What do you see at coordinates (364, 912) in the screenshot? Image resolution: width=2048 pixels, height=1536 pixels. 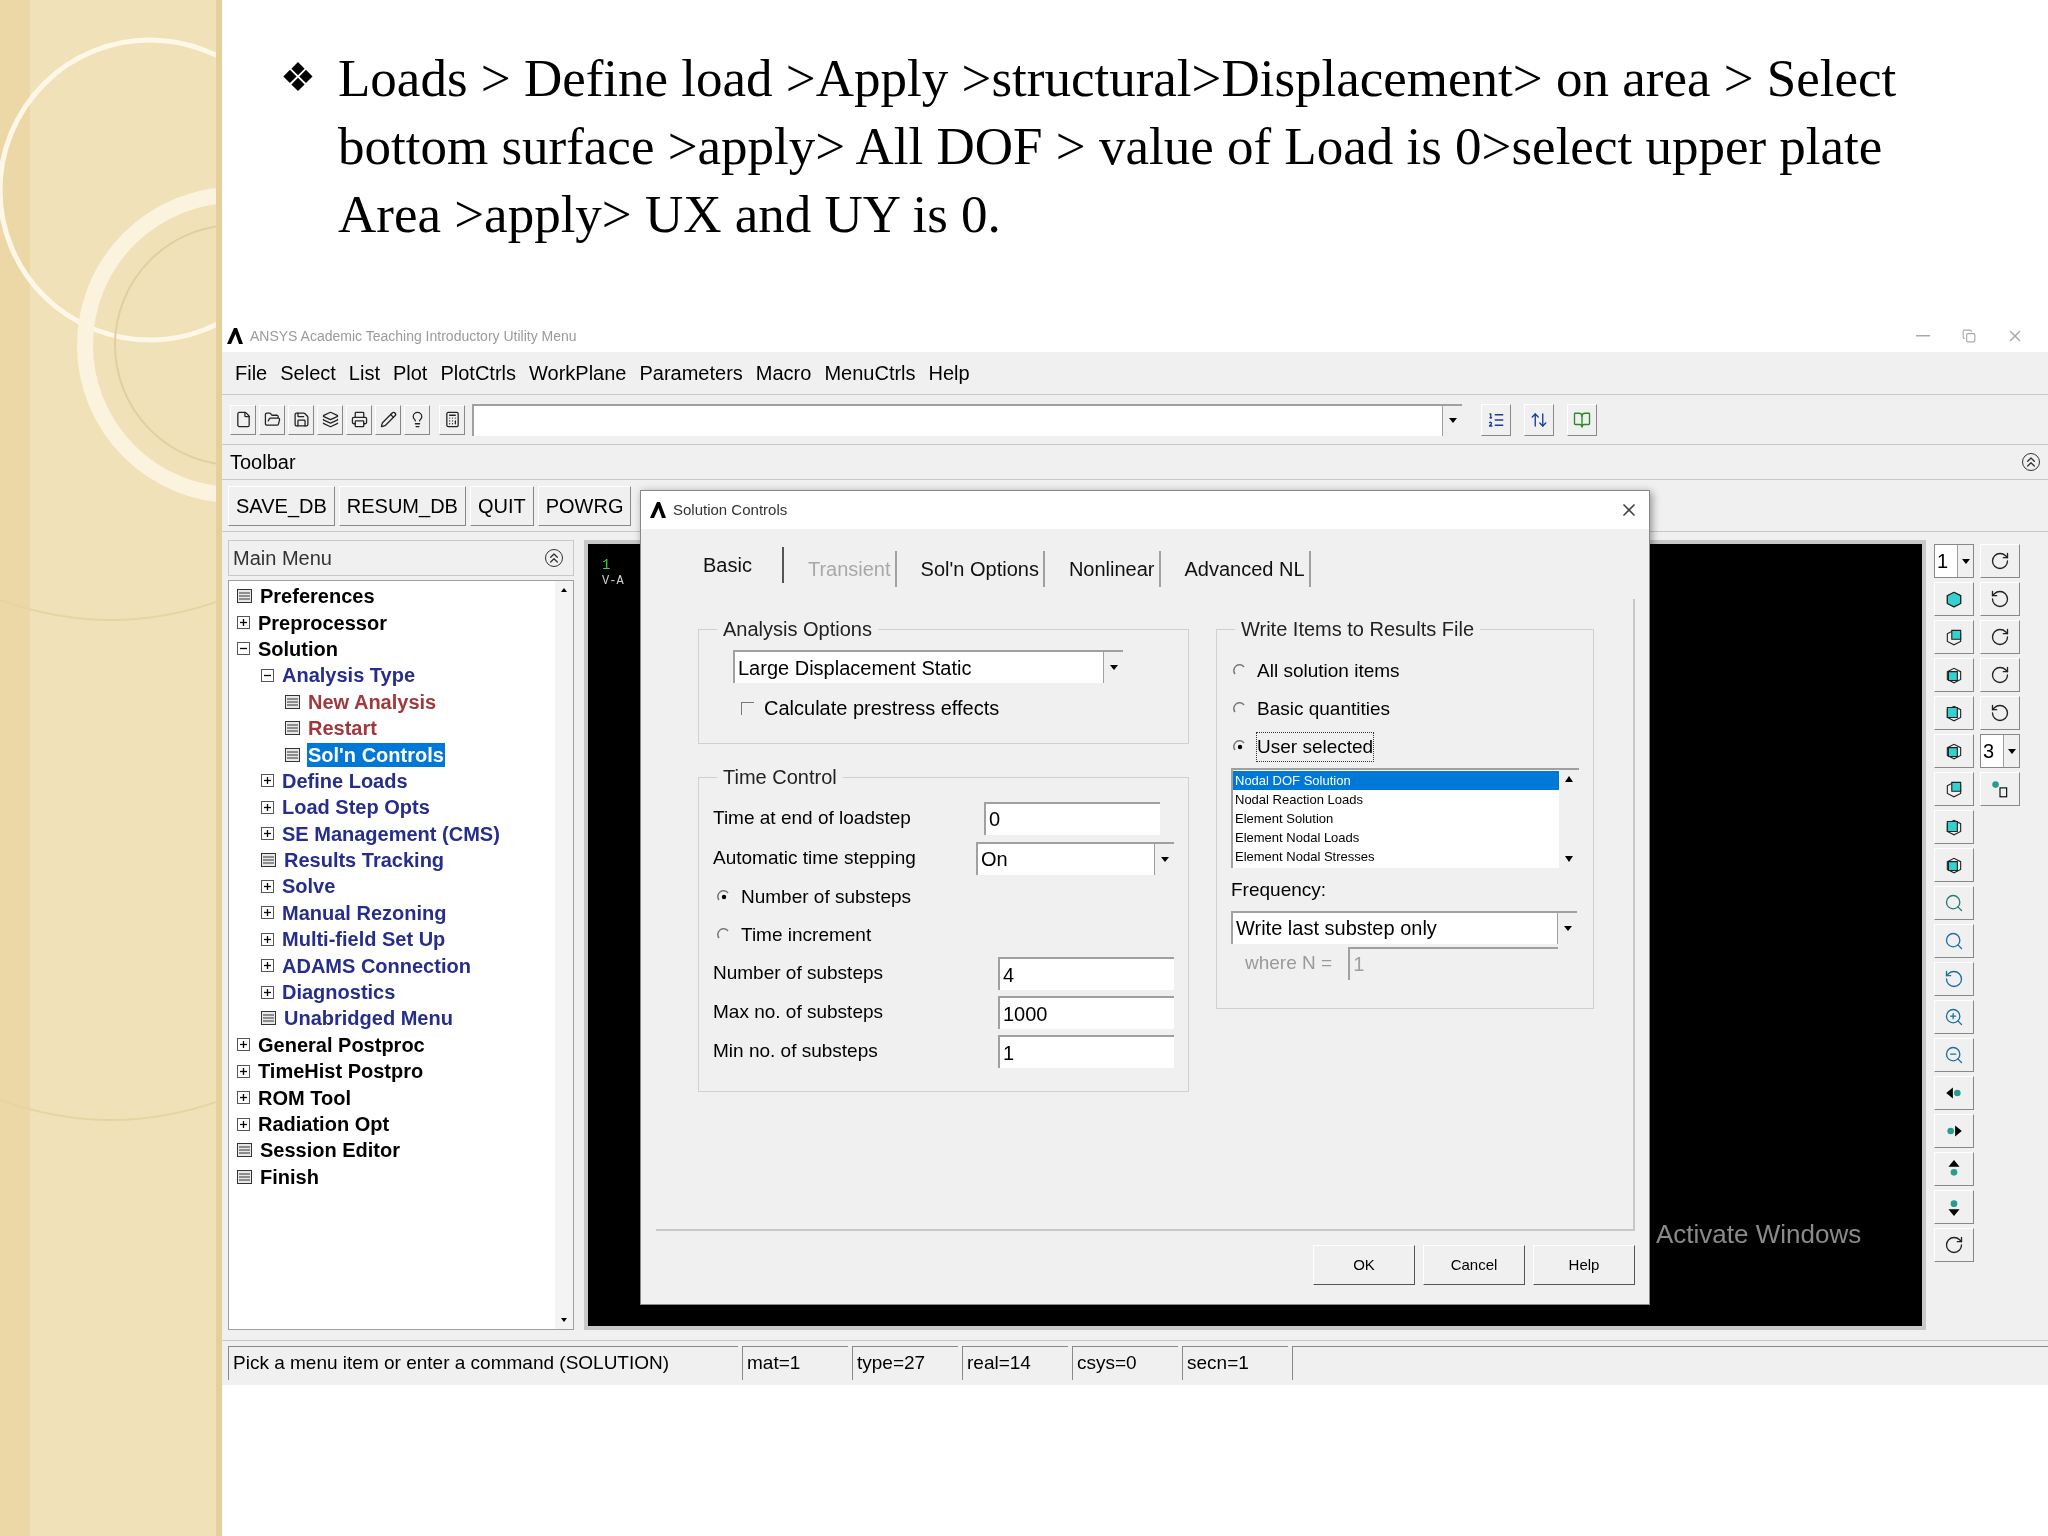 I see `menu-tree-item: Manual Rezoning` at bounding box center [364, 912].